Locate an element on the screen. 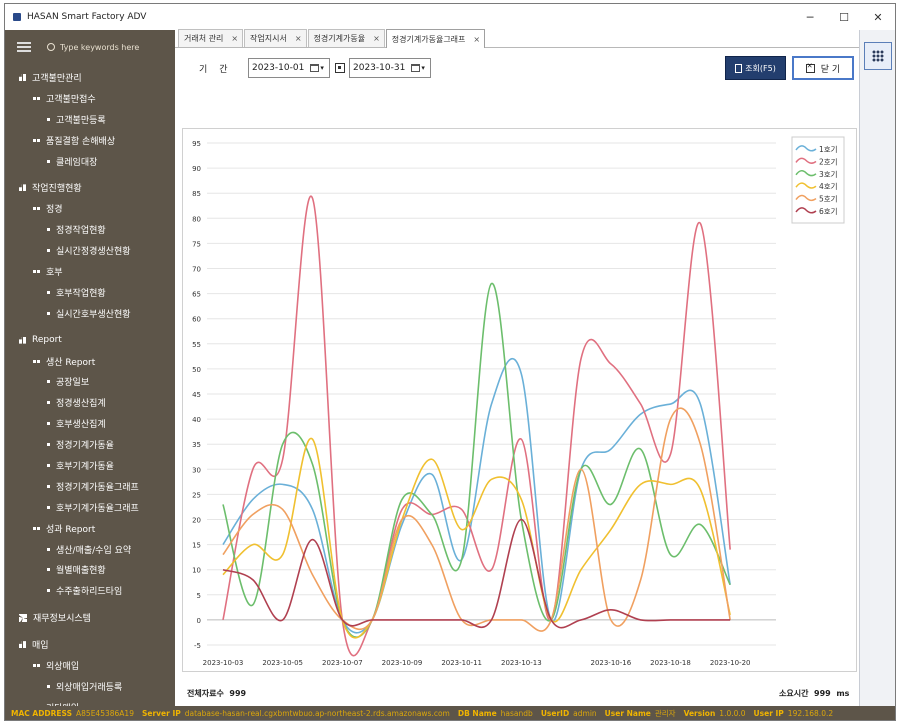  date-range-separator-icon is located at coordinates (340, 68).